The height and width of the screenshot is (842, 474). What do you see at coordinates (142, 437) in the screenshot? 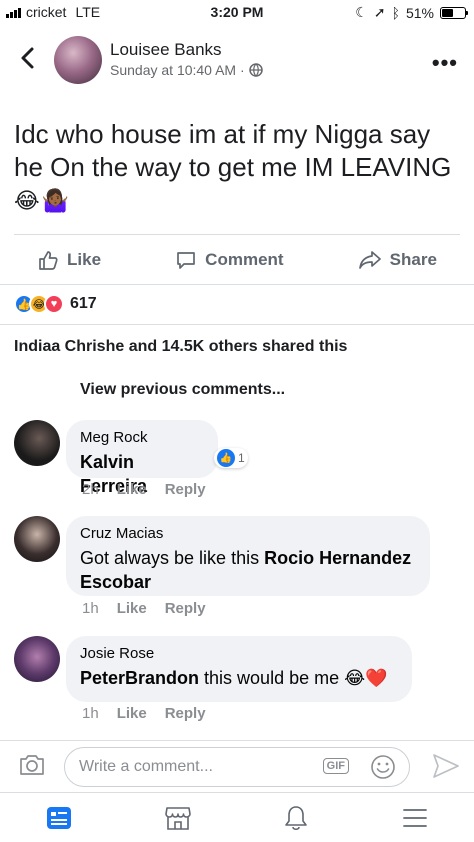
I see `commenter-name: Meg Rock` at bounding box center [142, 437].